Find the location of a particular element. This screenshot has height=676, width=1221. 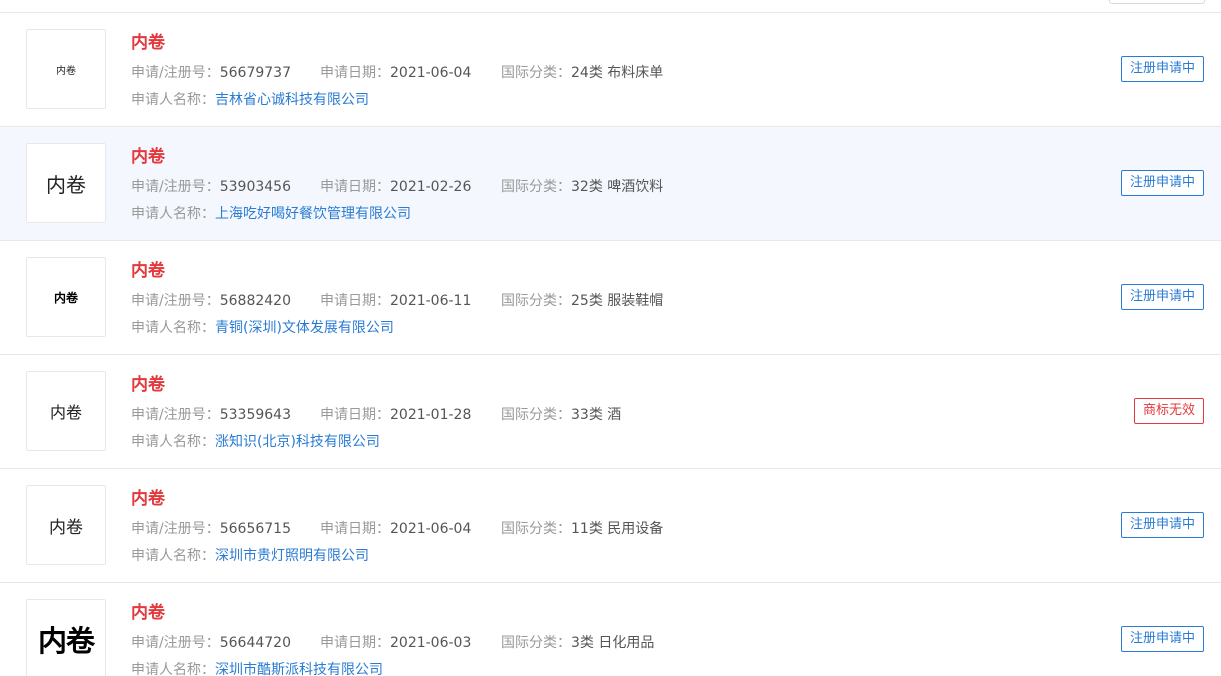

intl-class-group: 国际分类：32类 啤酒饮料 is located at coordinates (582, 187).